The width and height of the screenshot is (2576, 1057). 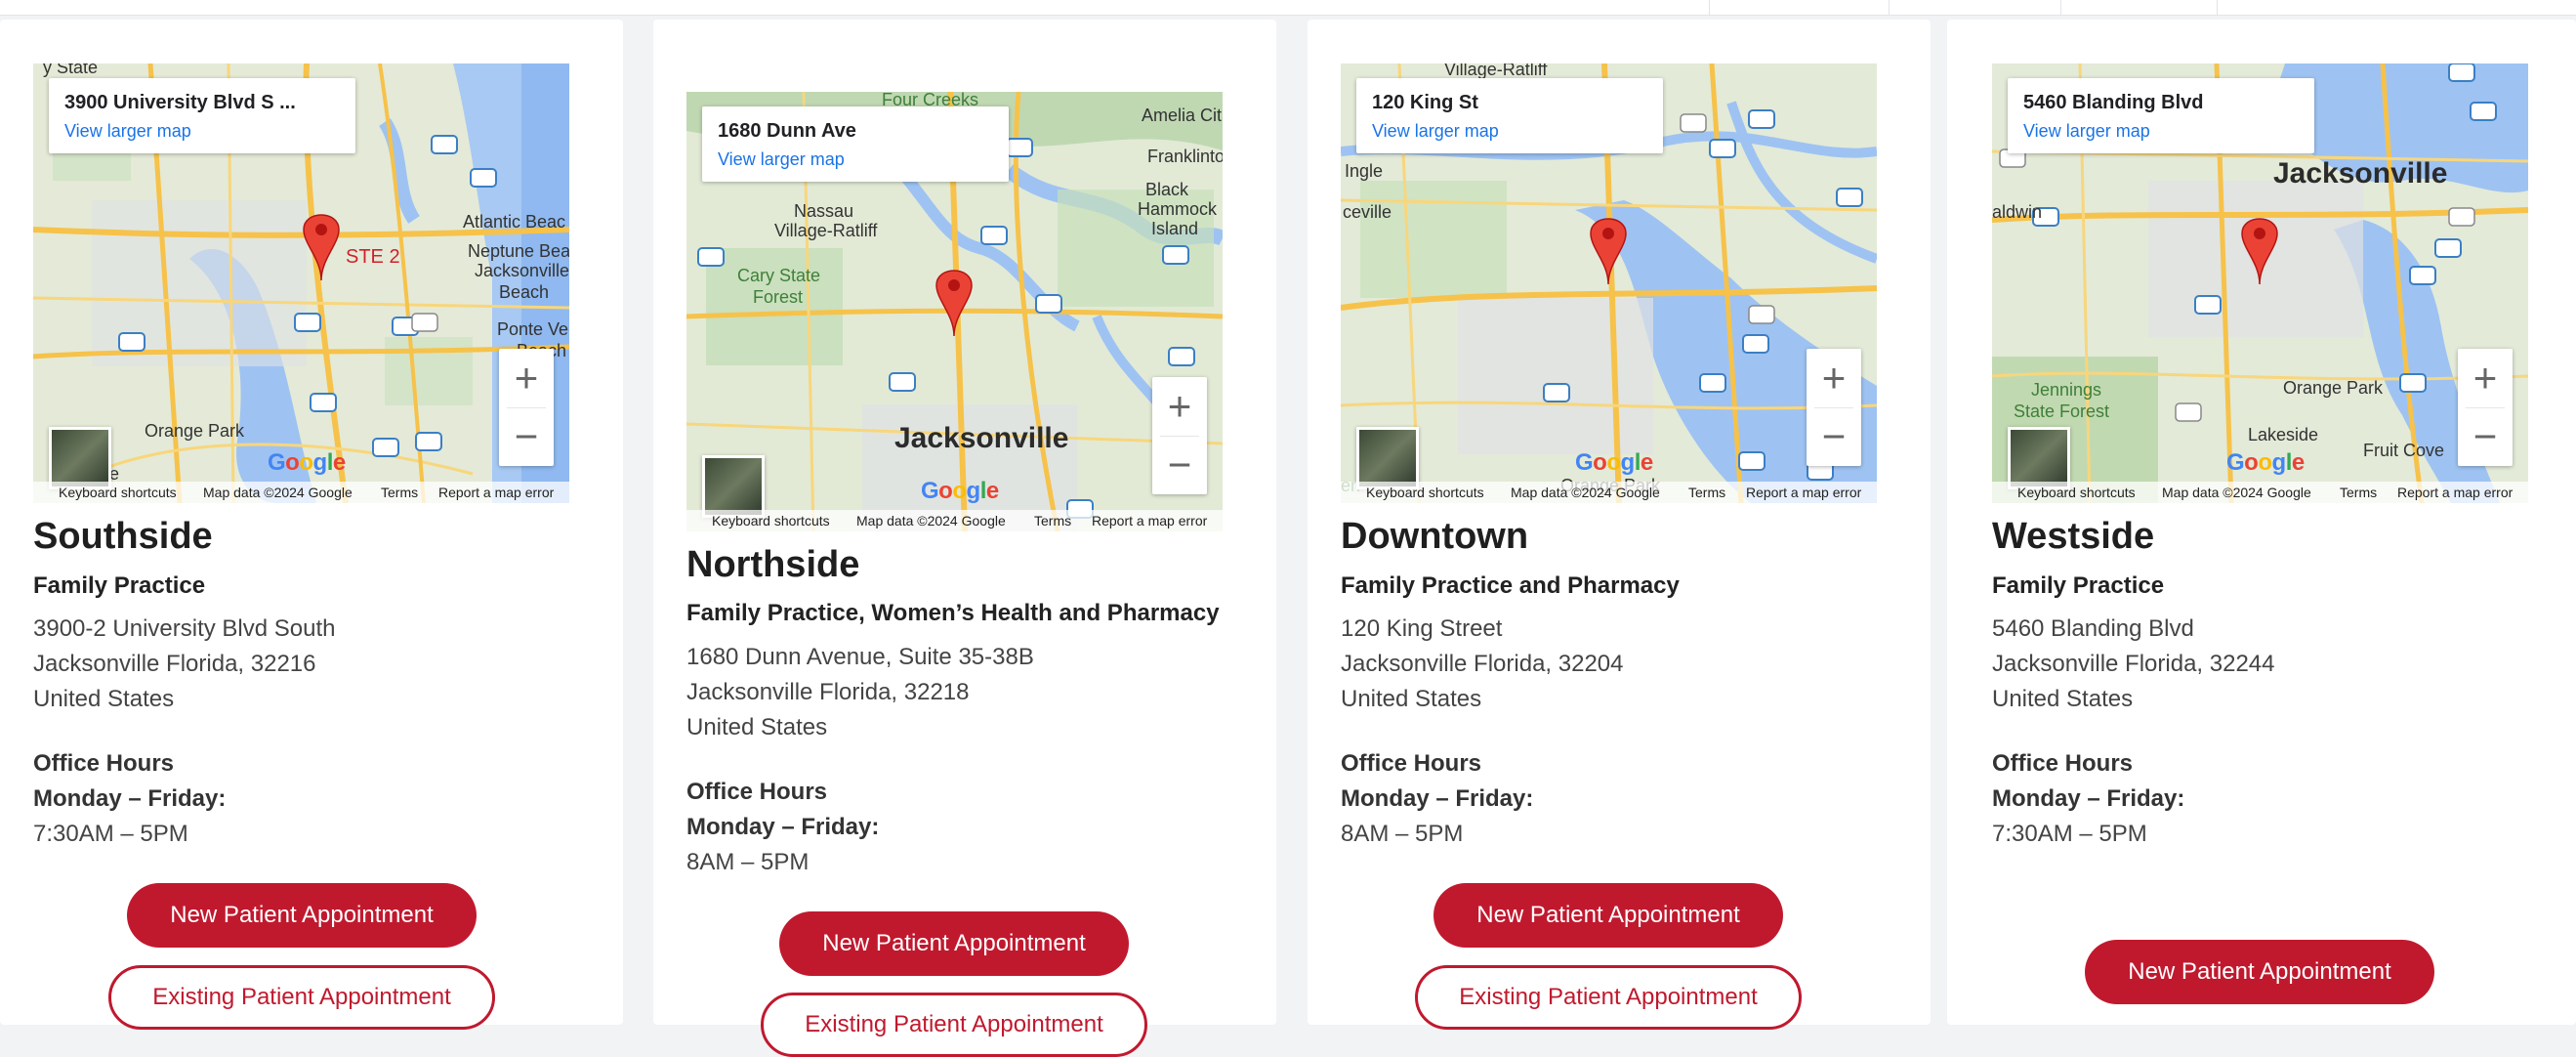 What do you see at coordinates (1402, 834) in the screenshot?
I see `office-hours-value: 8AM – 5PM` at bounding box center [1402, 834].